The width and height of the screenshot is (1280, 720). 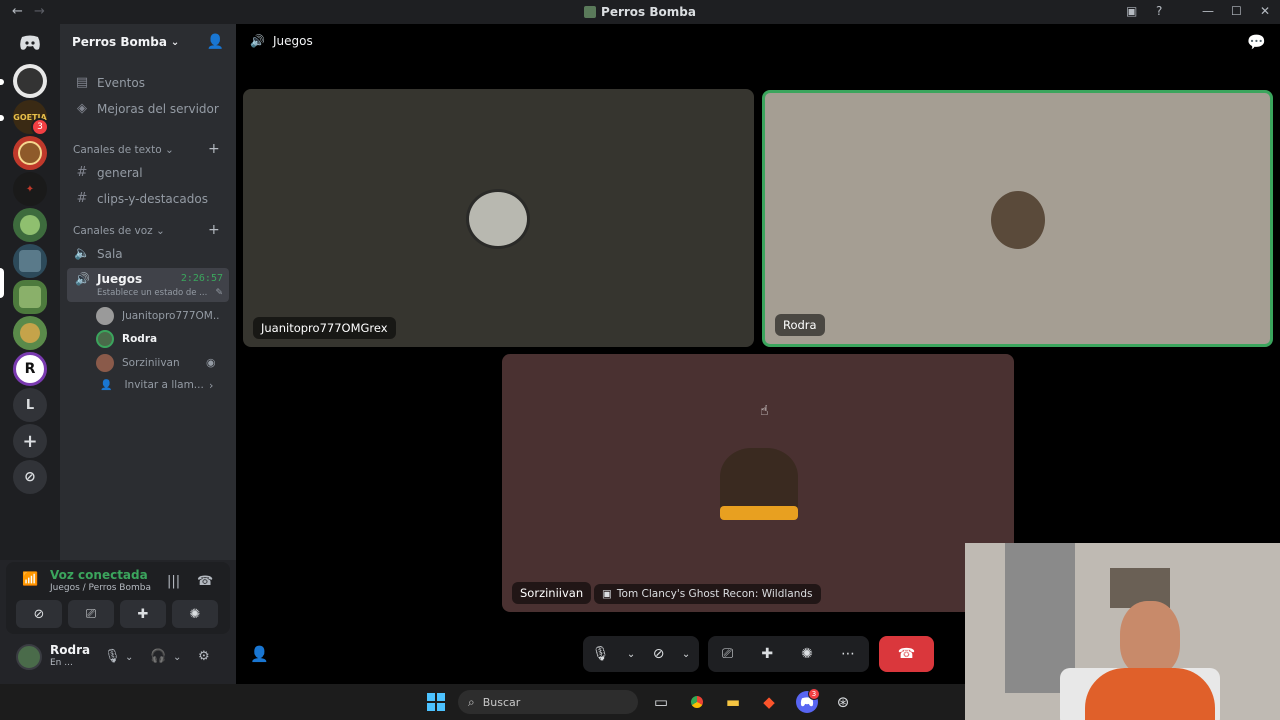 What do you see at coordinates (1265, 11) in the screenshot?
I see `close-icon: ✕` at bounding box center [1265, 11].